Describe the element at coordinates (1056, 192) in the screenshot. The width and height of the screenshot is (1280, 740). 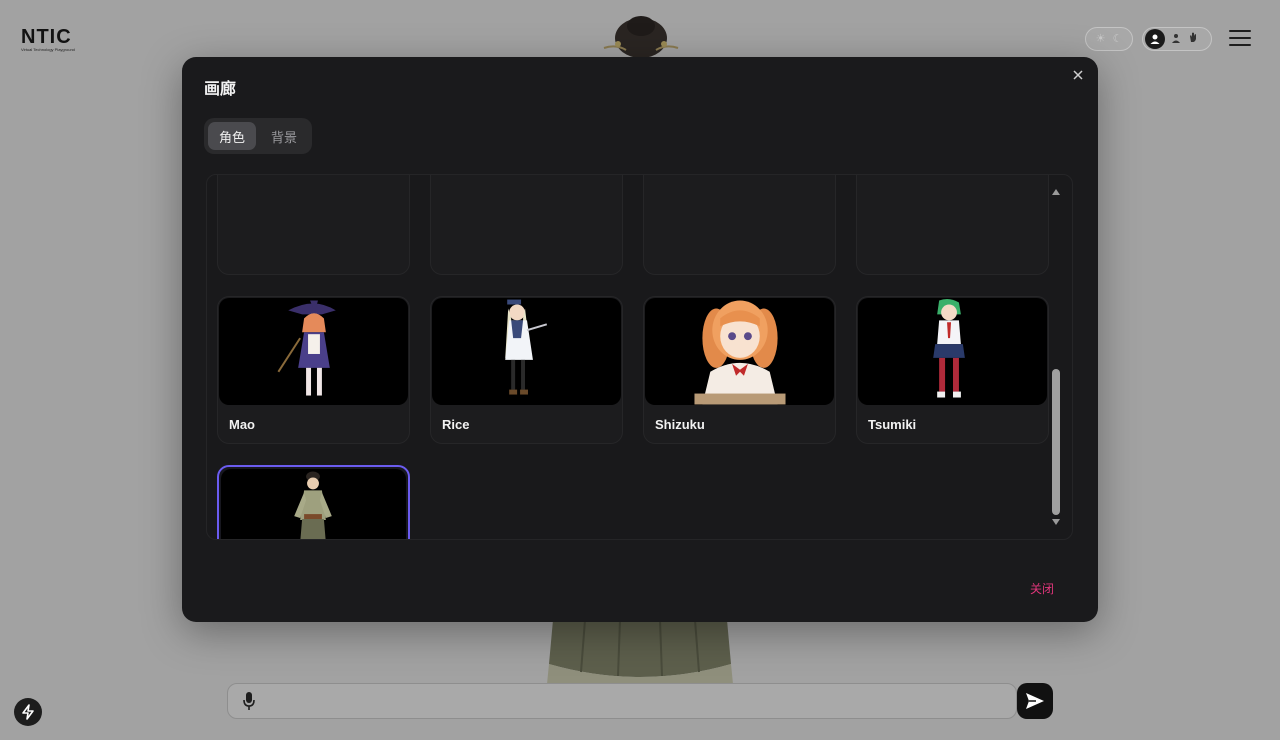
I see `scroll-up-arrow-icon` at that location.